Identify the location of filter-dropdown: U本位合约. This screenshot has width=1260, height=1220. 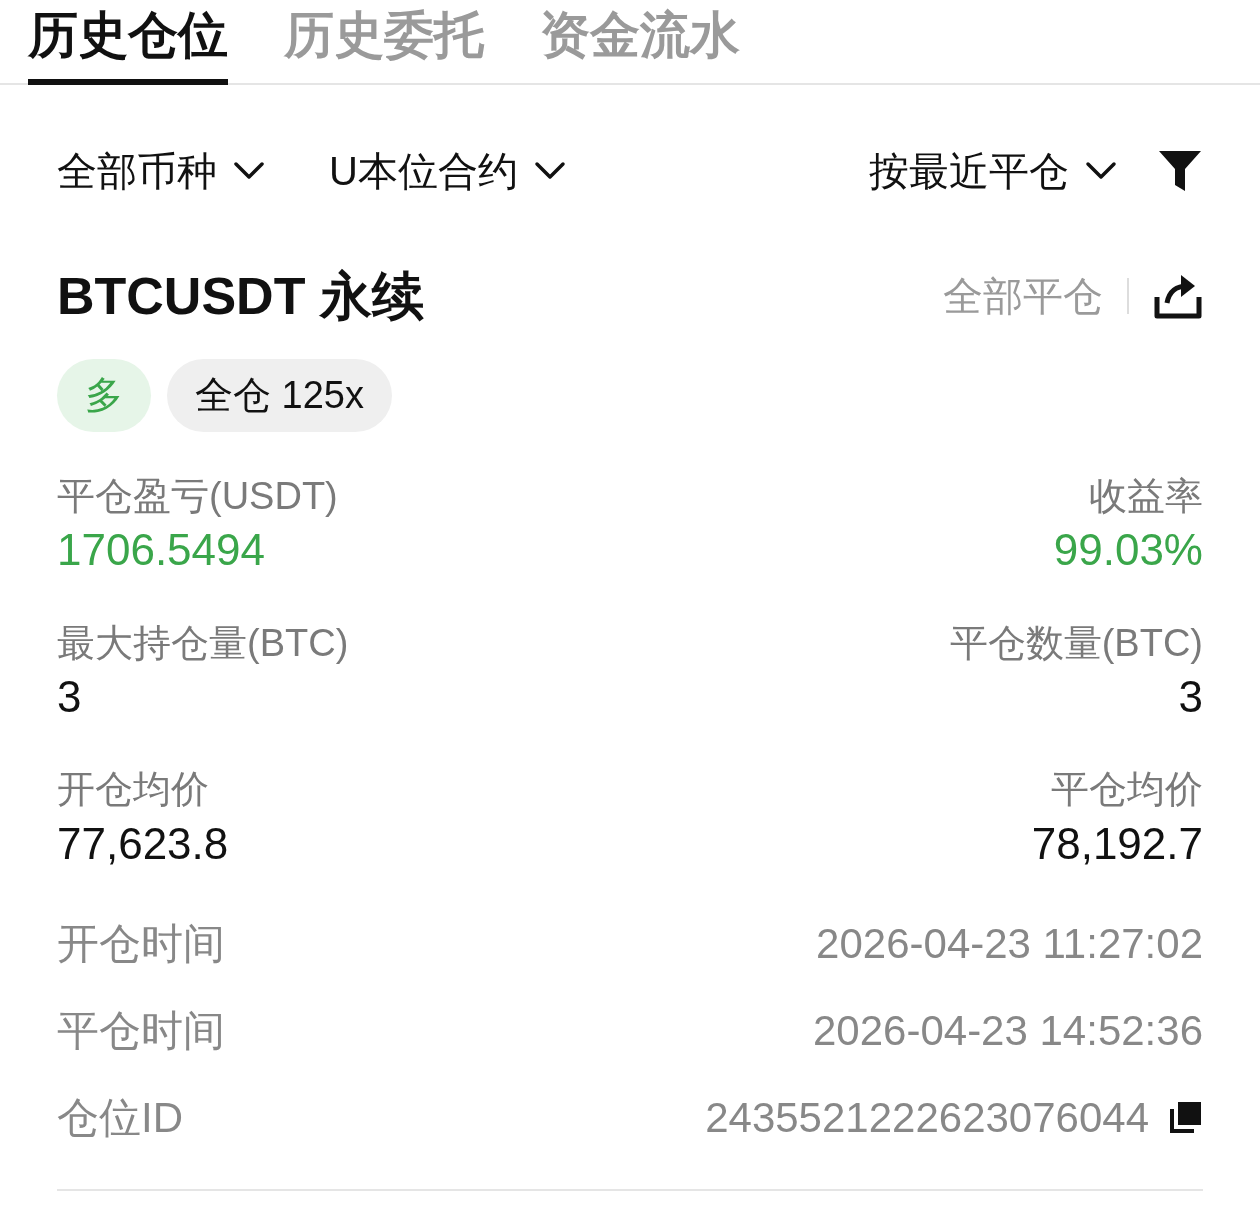
(447, 171).